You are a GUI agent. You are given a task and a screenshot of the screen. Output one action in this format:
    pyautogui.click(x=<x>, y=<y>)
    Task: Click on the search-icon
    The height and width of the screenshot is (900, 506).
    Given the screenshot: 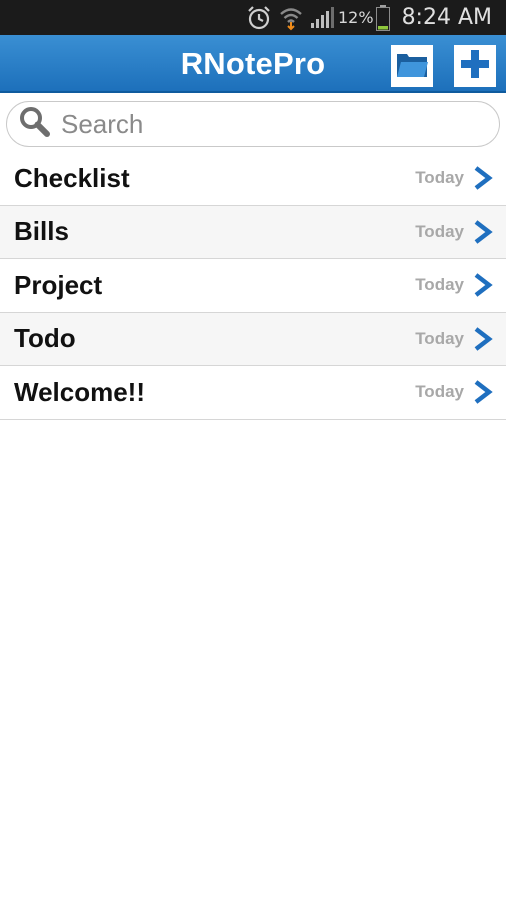 What is the action you would take?
    pyautogui.click(x=35, y=124)
    